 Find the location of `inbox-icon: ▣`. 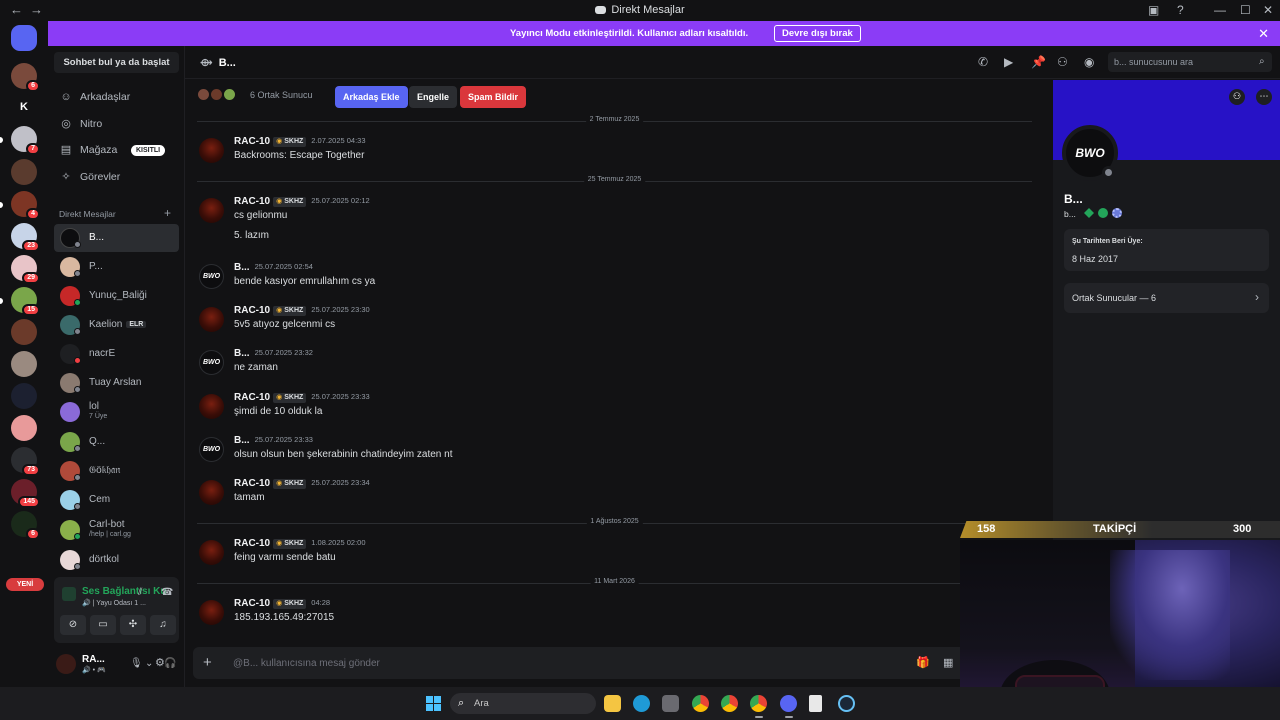

inbox-icon: ▣ is located at coordinates (1153, 10).